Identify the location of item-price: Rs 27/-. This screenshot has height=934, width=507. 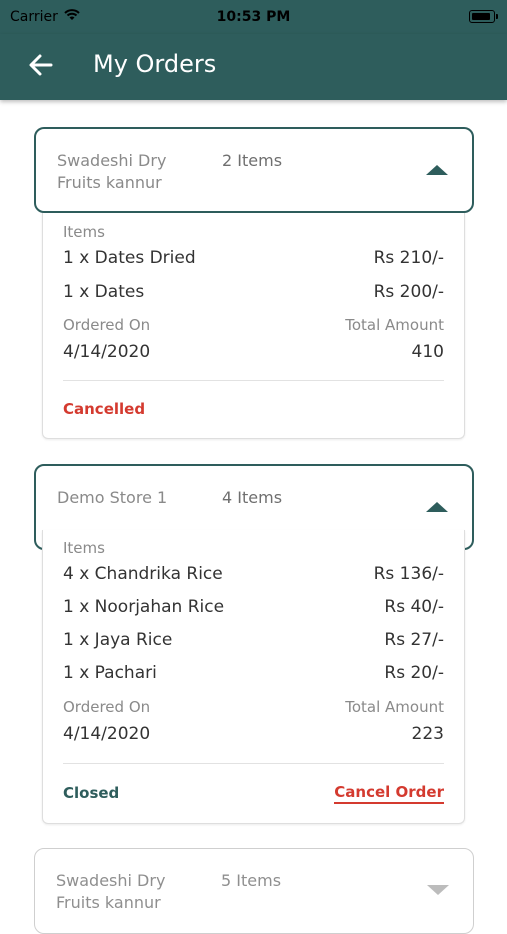
(414, 640).